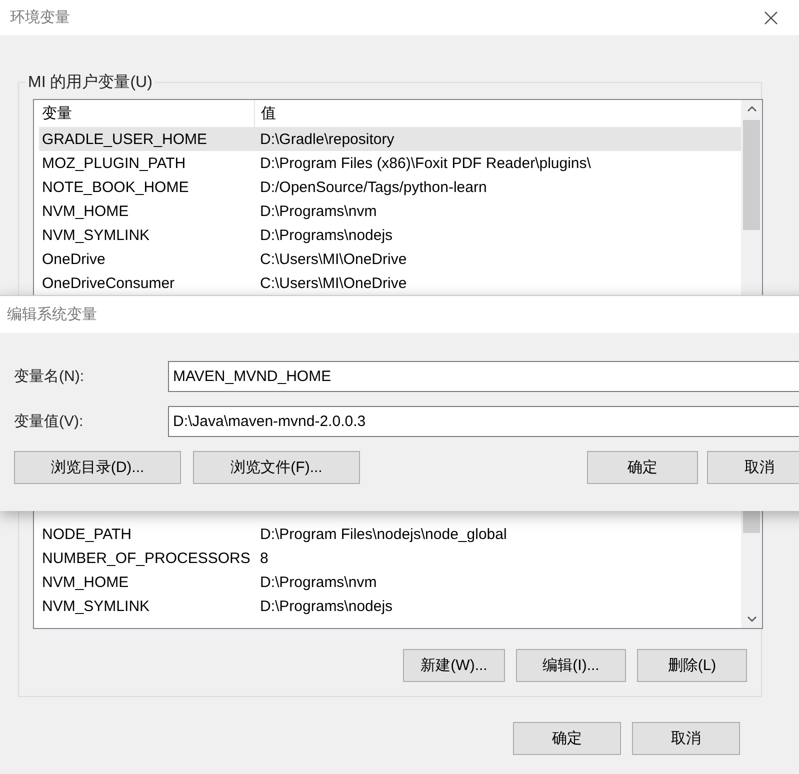  I want to click on scroll-down-icon, so click(751, 619).